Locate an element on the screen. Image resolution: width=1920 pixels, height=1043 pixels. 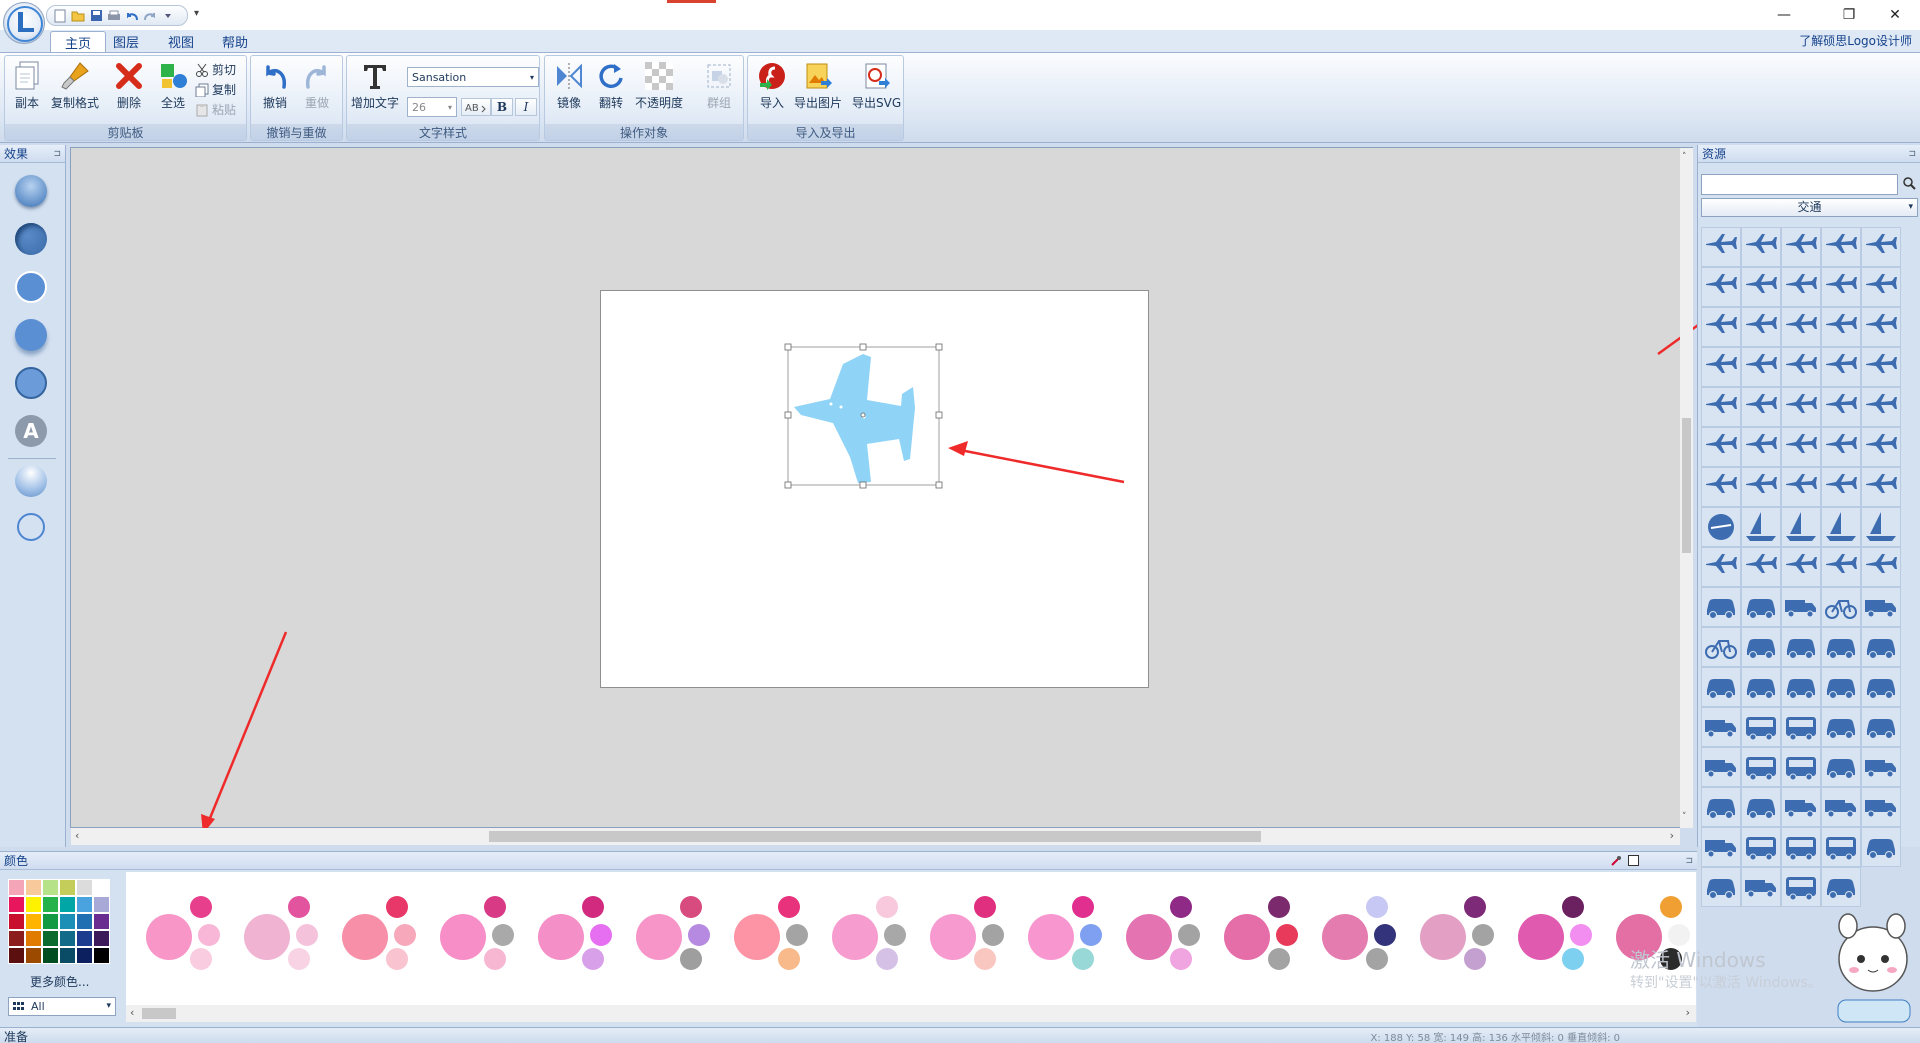
flip-button: 翻转 is located at coordinates (611, 85).